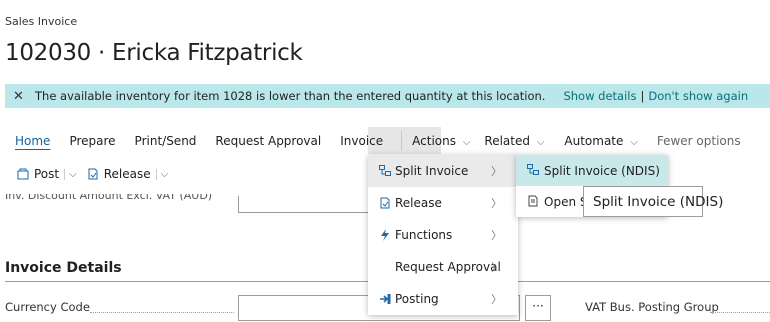  What do you see at coordinates (268, 141) in the screenshot?
I see `tab-request-approval: Request Approval` at bounding box center [268, 141].